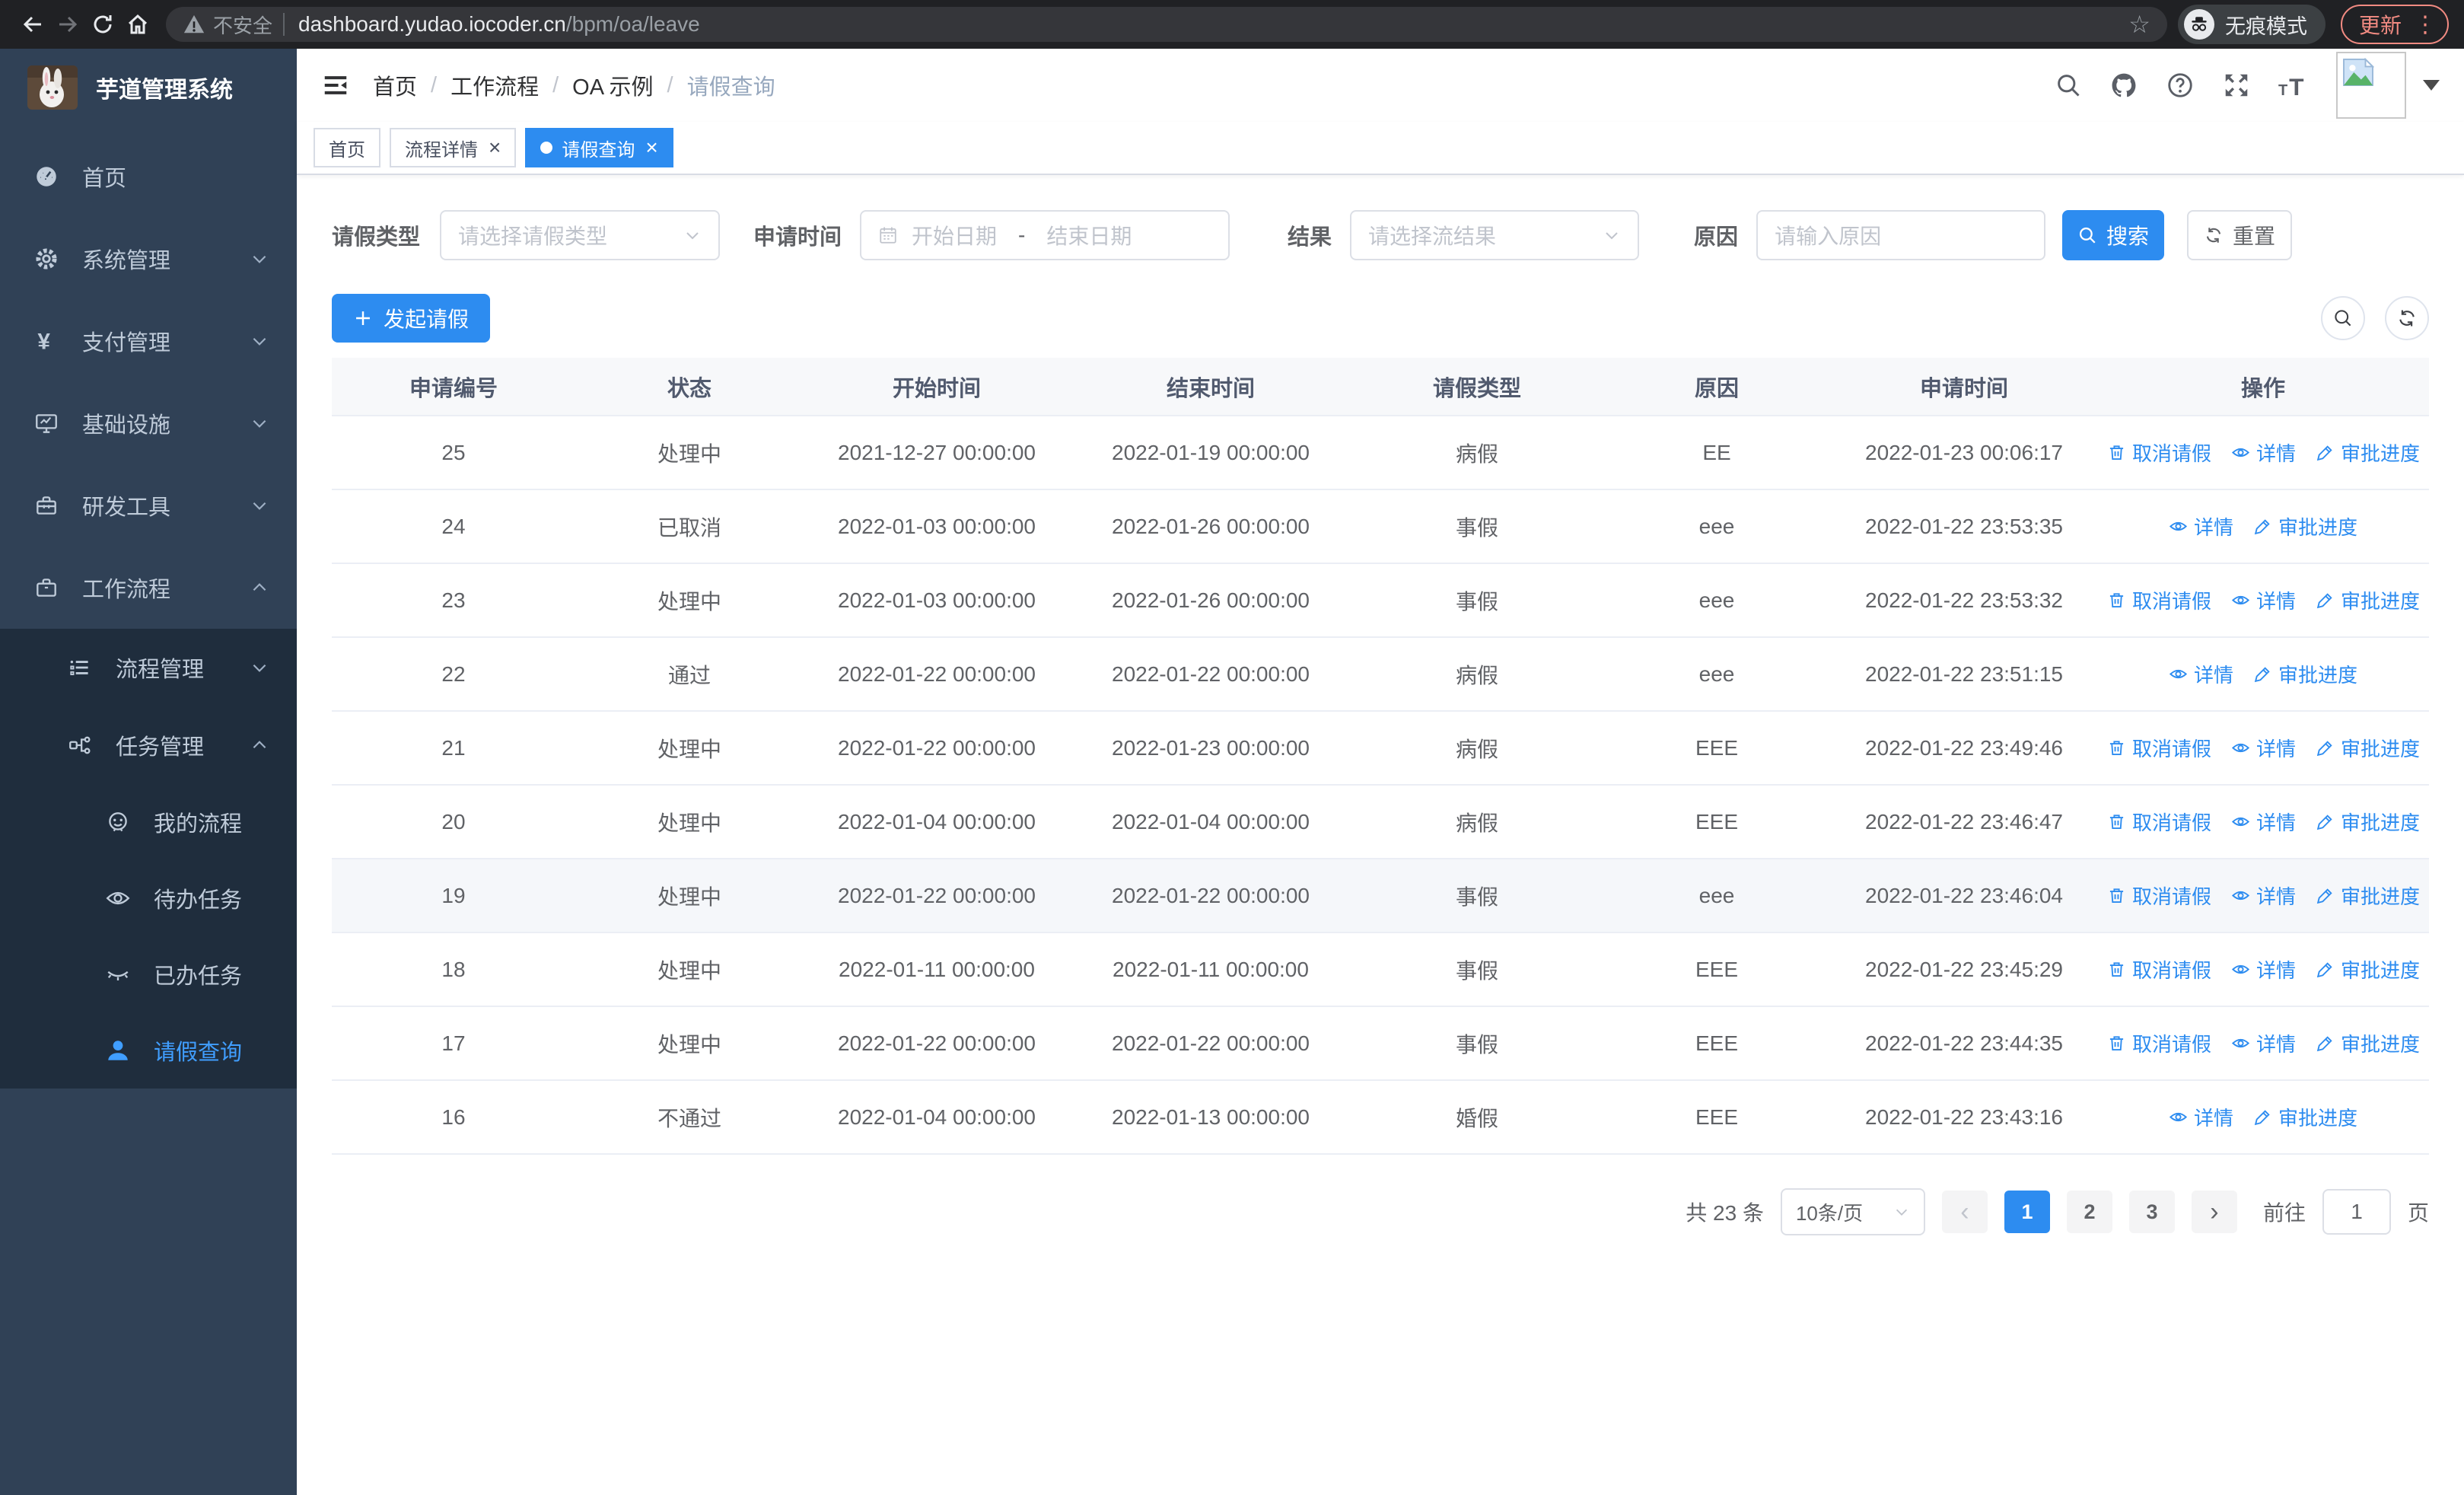  Describe the element at coordinates (2068, 86) in the screenshot. I see `header-search-icon` at that location.